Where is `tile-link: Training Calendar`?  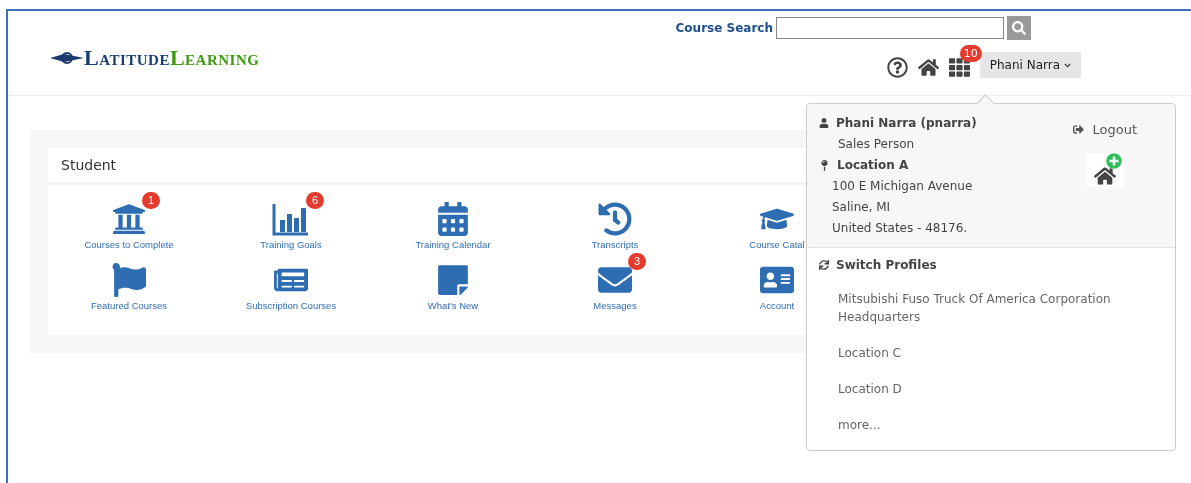
tile-link: Training Calendar is located at coordinates (453, 219).